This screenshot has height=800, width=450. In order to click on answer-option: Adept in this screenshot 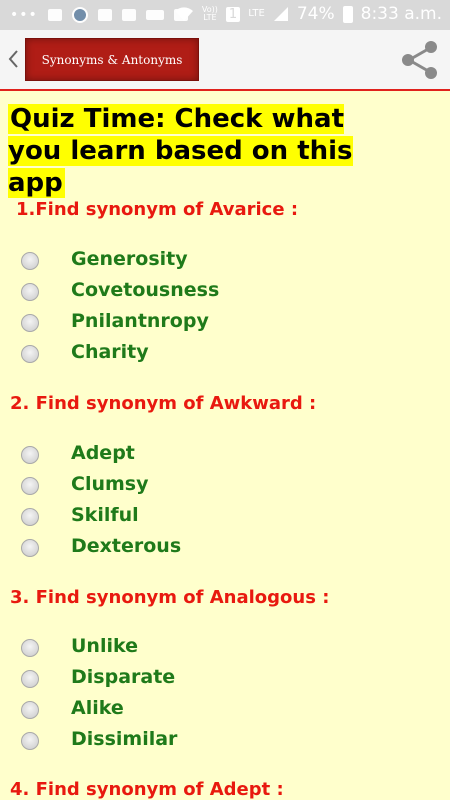, I will do `click(225, 454)`.